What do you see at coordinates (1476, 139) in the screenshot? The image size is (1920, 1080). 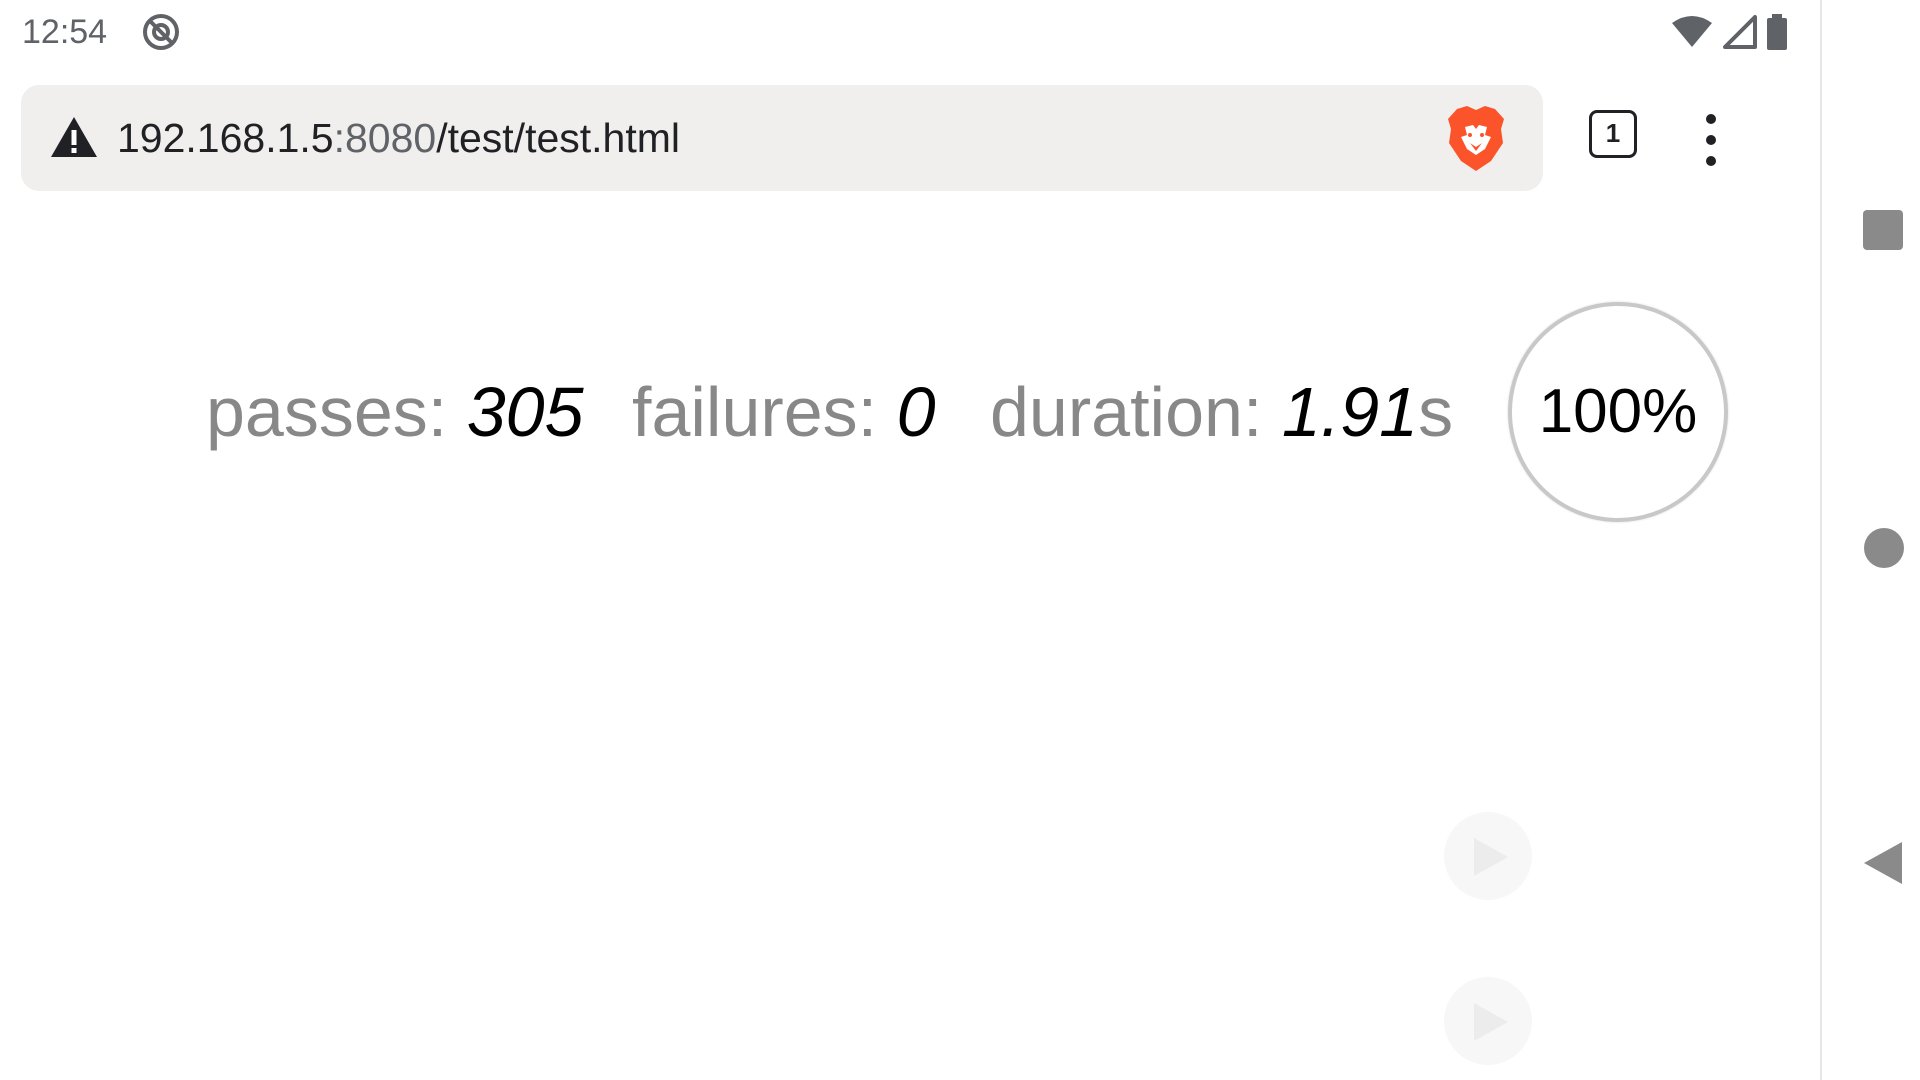 I see `brave-lion-icon` at bounding box center [1476, 139].